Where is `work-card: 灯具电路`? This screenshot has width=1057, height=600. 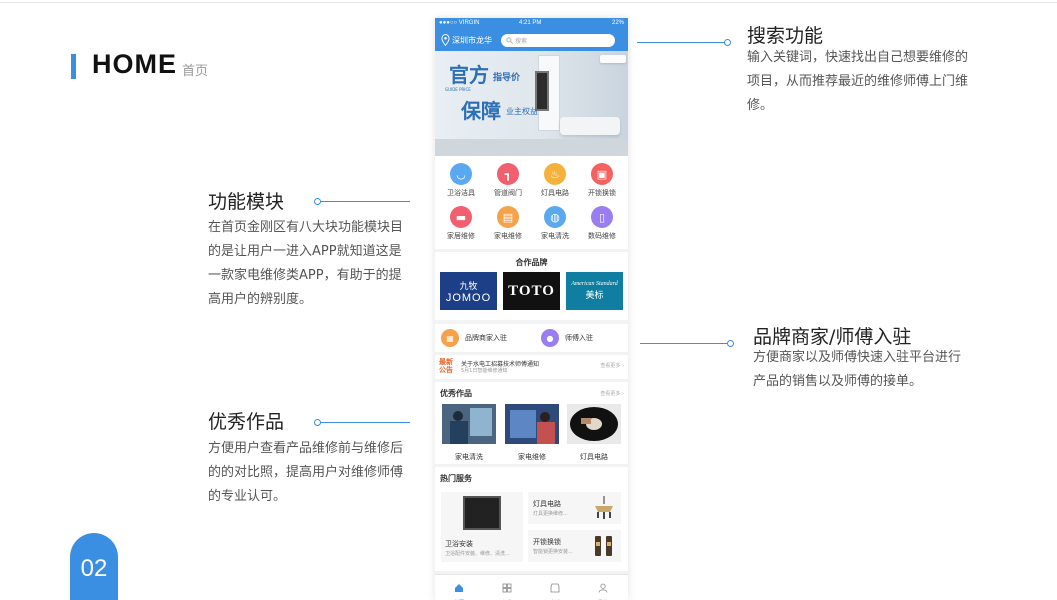
work-card: 灯具电路 is located at coordinates (594, 433).